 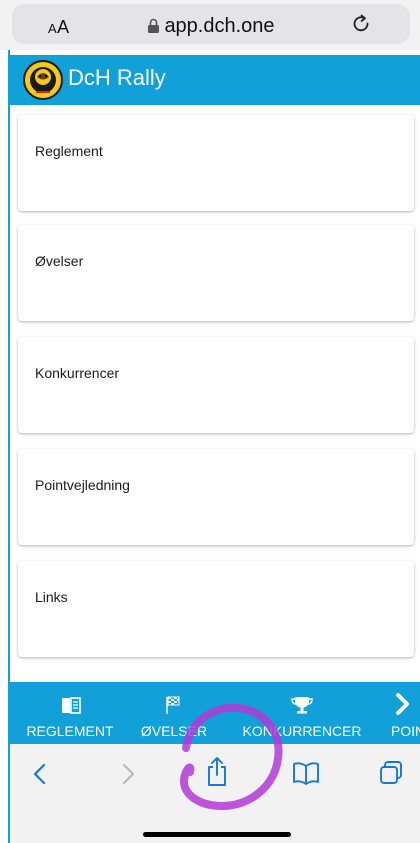 I want to click on nav-item-reglement: REGLEMENT, so click(x=70, y=713).